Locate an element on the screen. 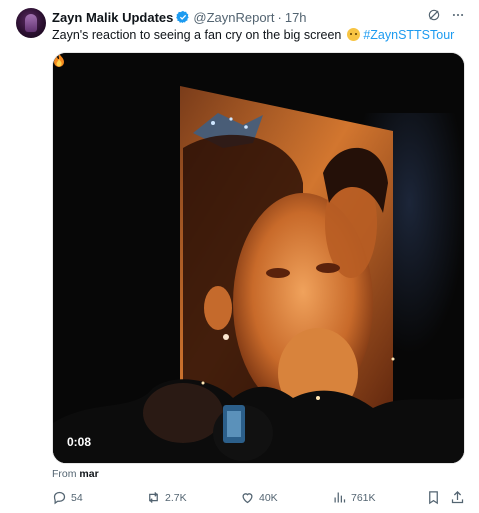 This screenshot has width=479, height=513. bookmark-button is located at coordinates (433, 497).